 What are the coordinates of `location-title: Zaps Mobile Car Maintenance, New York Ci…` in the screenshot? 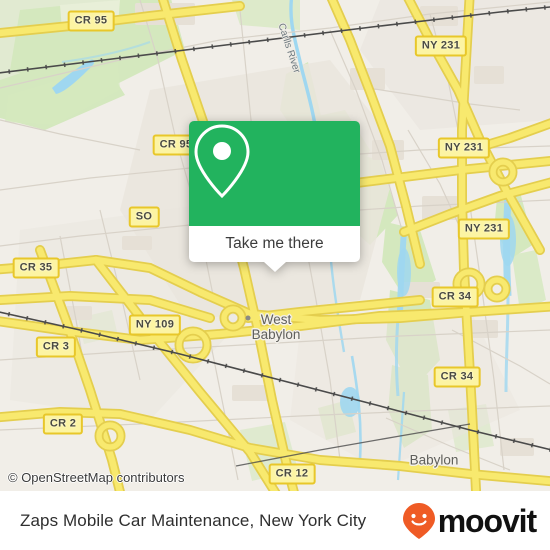 It's located at (193, 520).